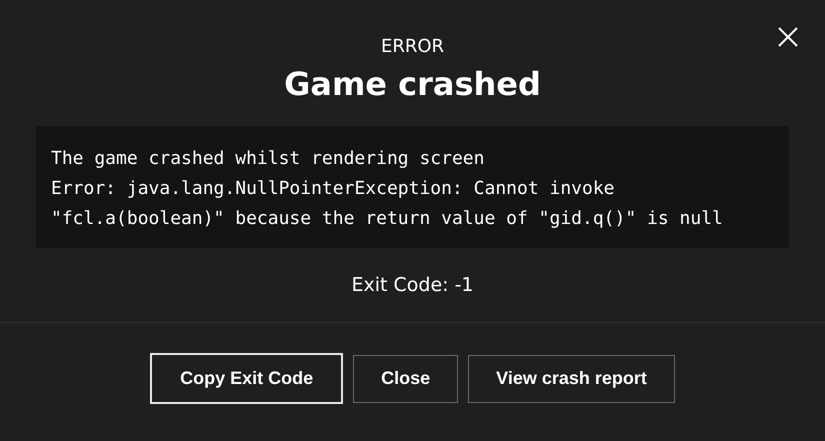 This screenshot has height=441, width=825. What do you see at coordinates (412, 47) in the screenshot?
I see `dialog-kicker: ERROR` at bounding box center [412, 47].